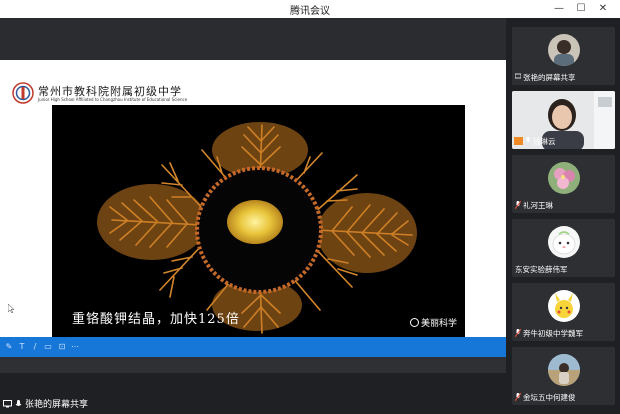 This screenshot has width=620, height=414. What do you see at coordinates (581, 8) in the screenshot?
I see `maximize-button: ☐` at bounding box center [581, 8].